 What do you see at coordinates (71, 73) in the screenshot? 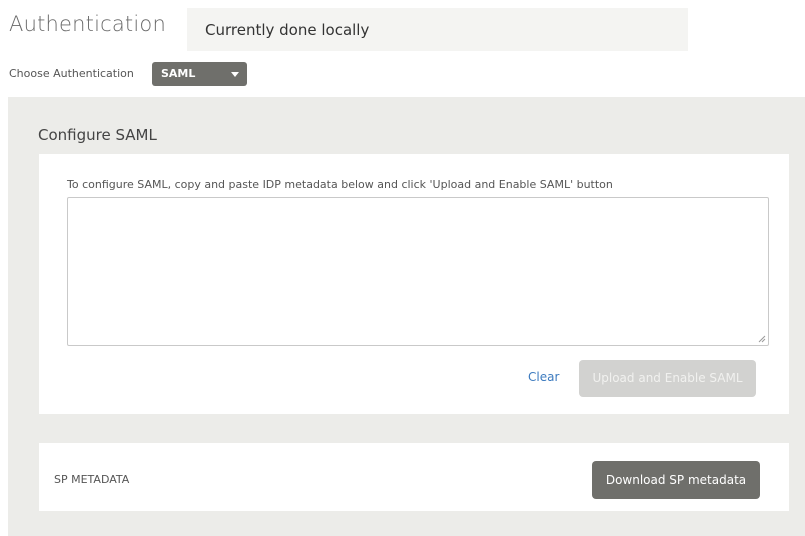
I see `choose-authentication-label: Choose Authentication` at bounding box center [71, 73].